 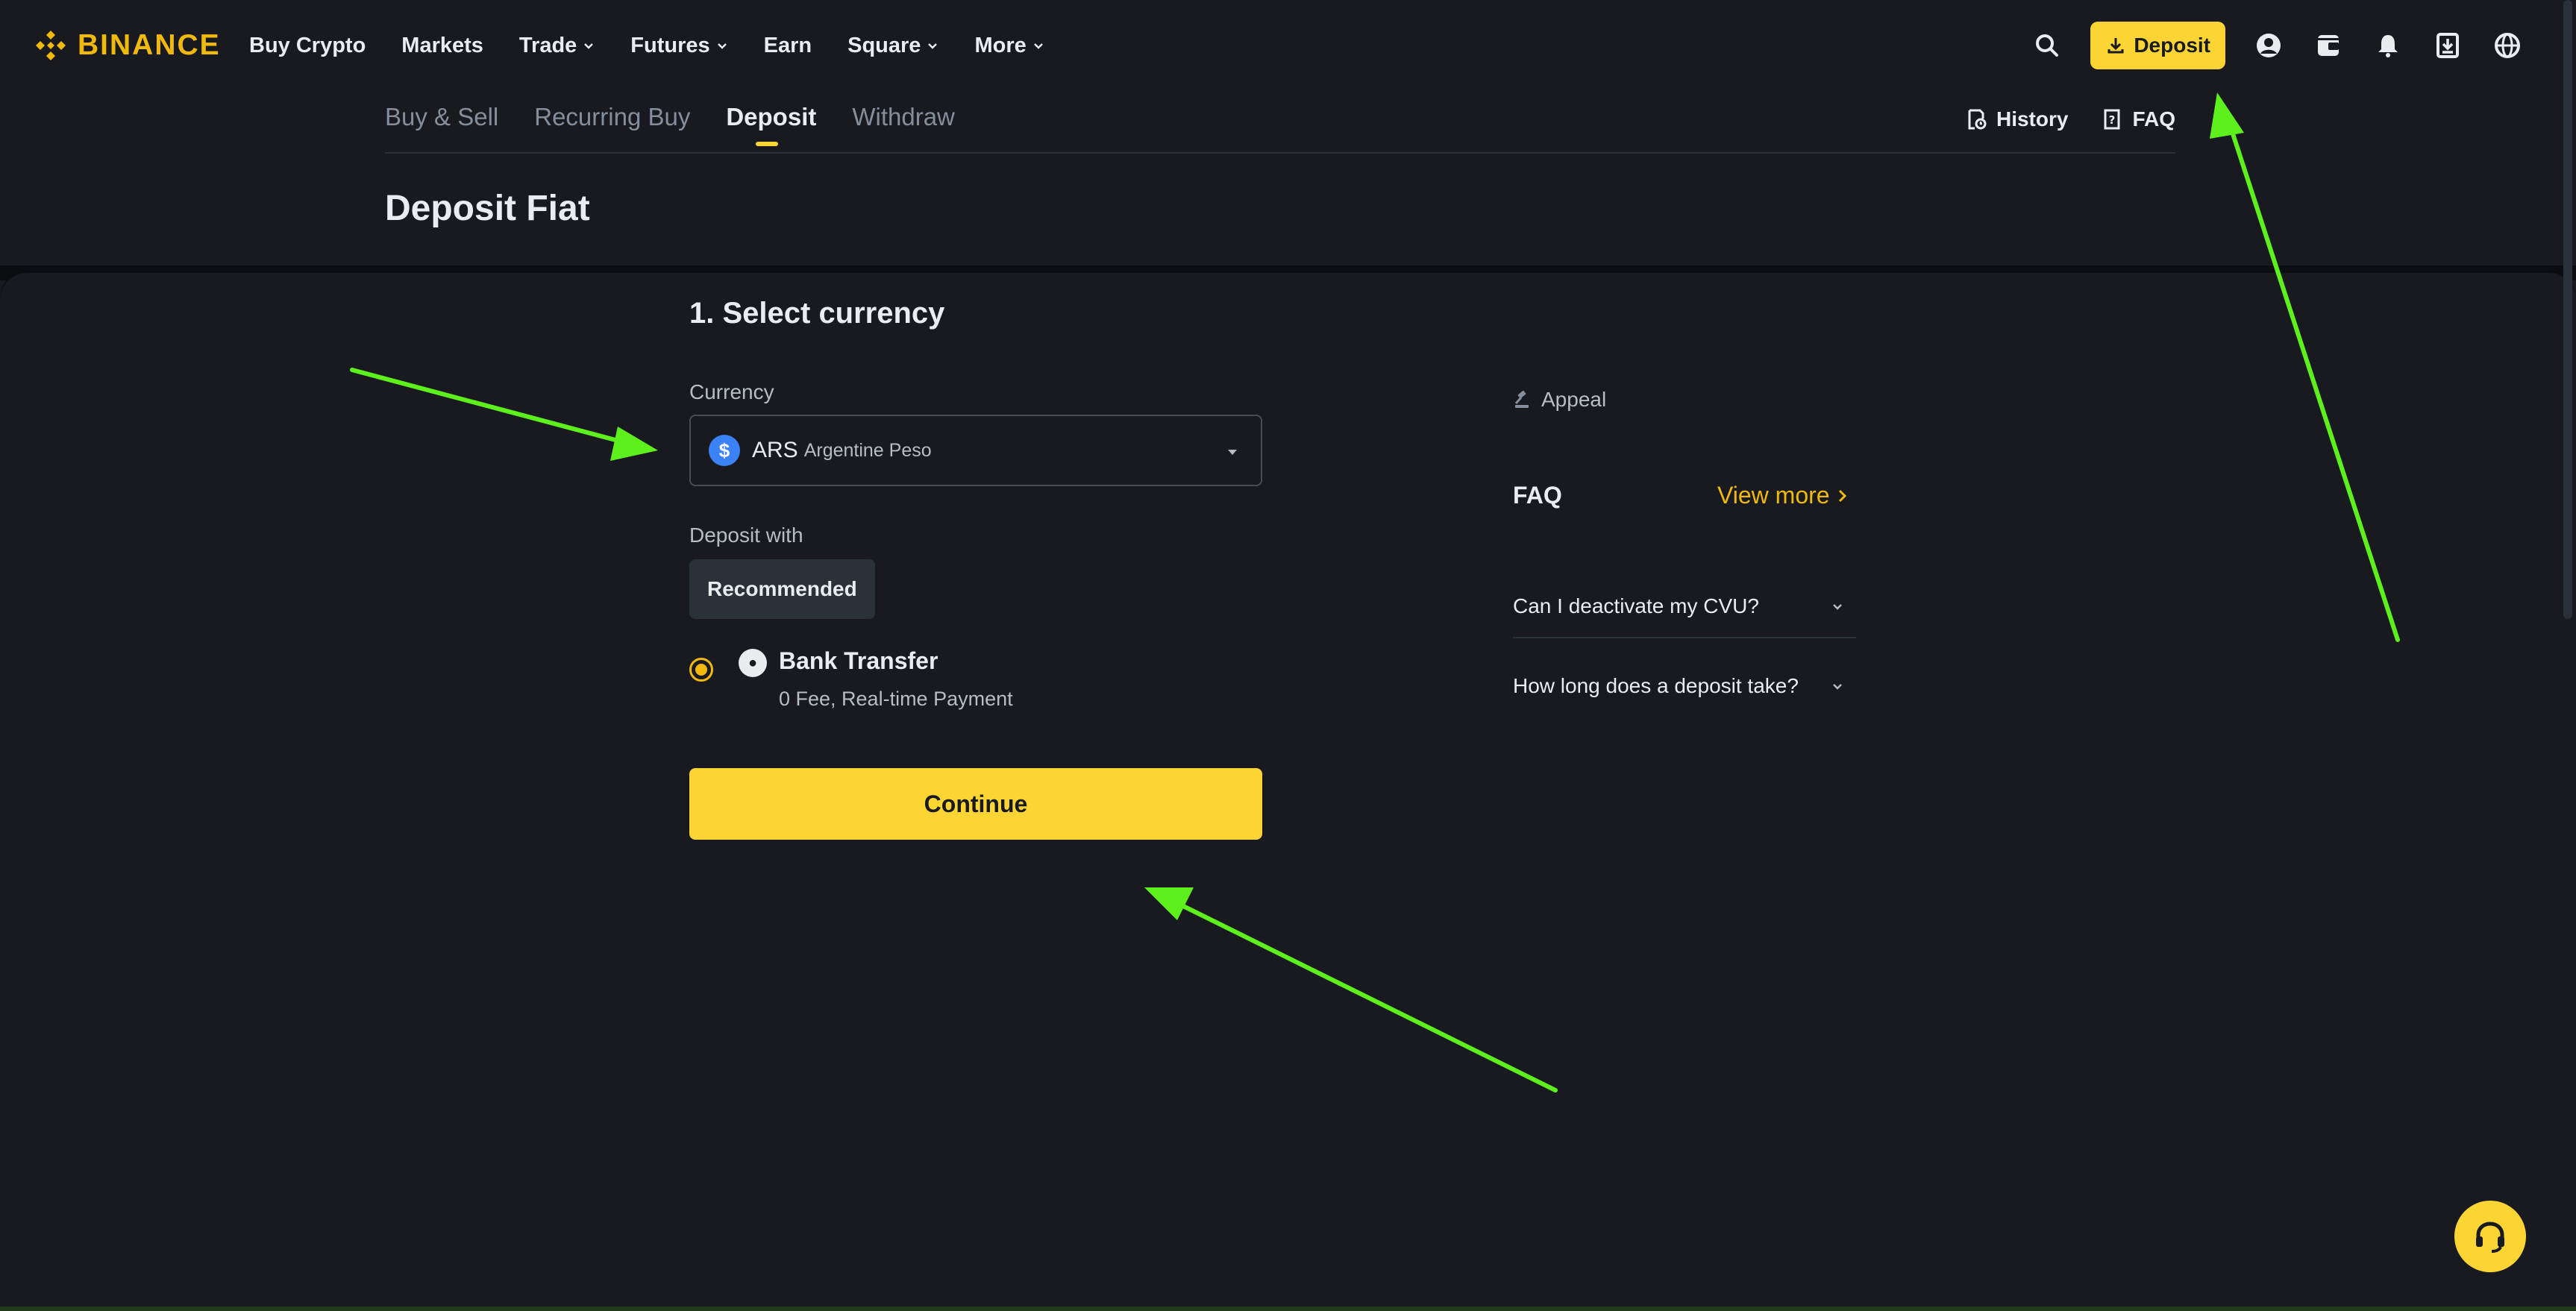 I want to click on nav-label: Earn, so click(x=788, y=45).